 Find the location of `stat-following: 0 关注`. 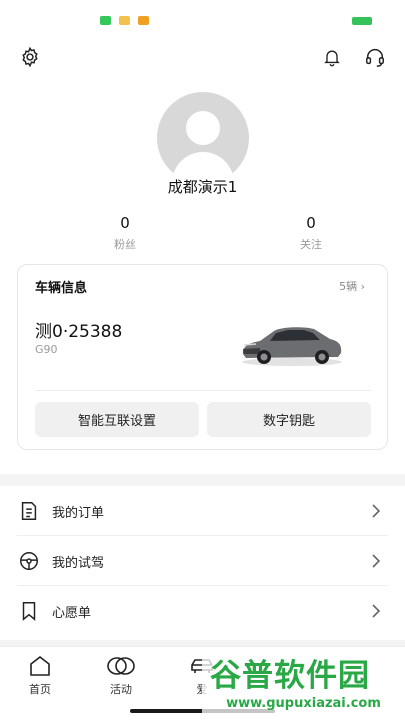

stat-following: 0 关注 is located at coordinates (311, 233).